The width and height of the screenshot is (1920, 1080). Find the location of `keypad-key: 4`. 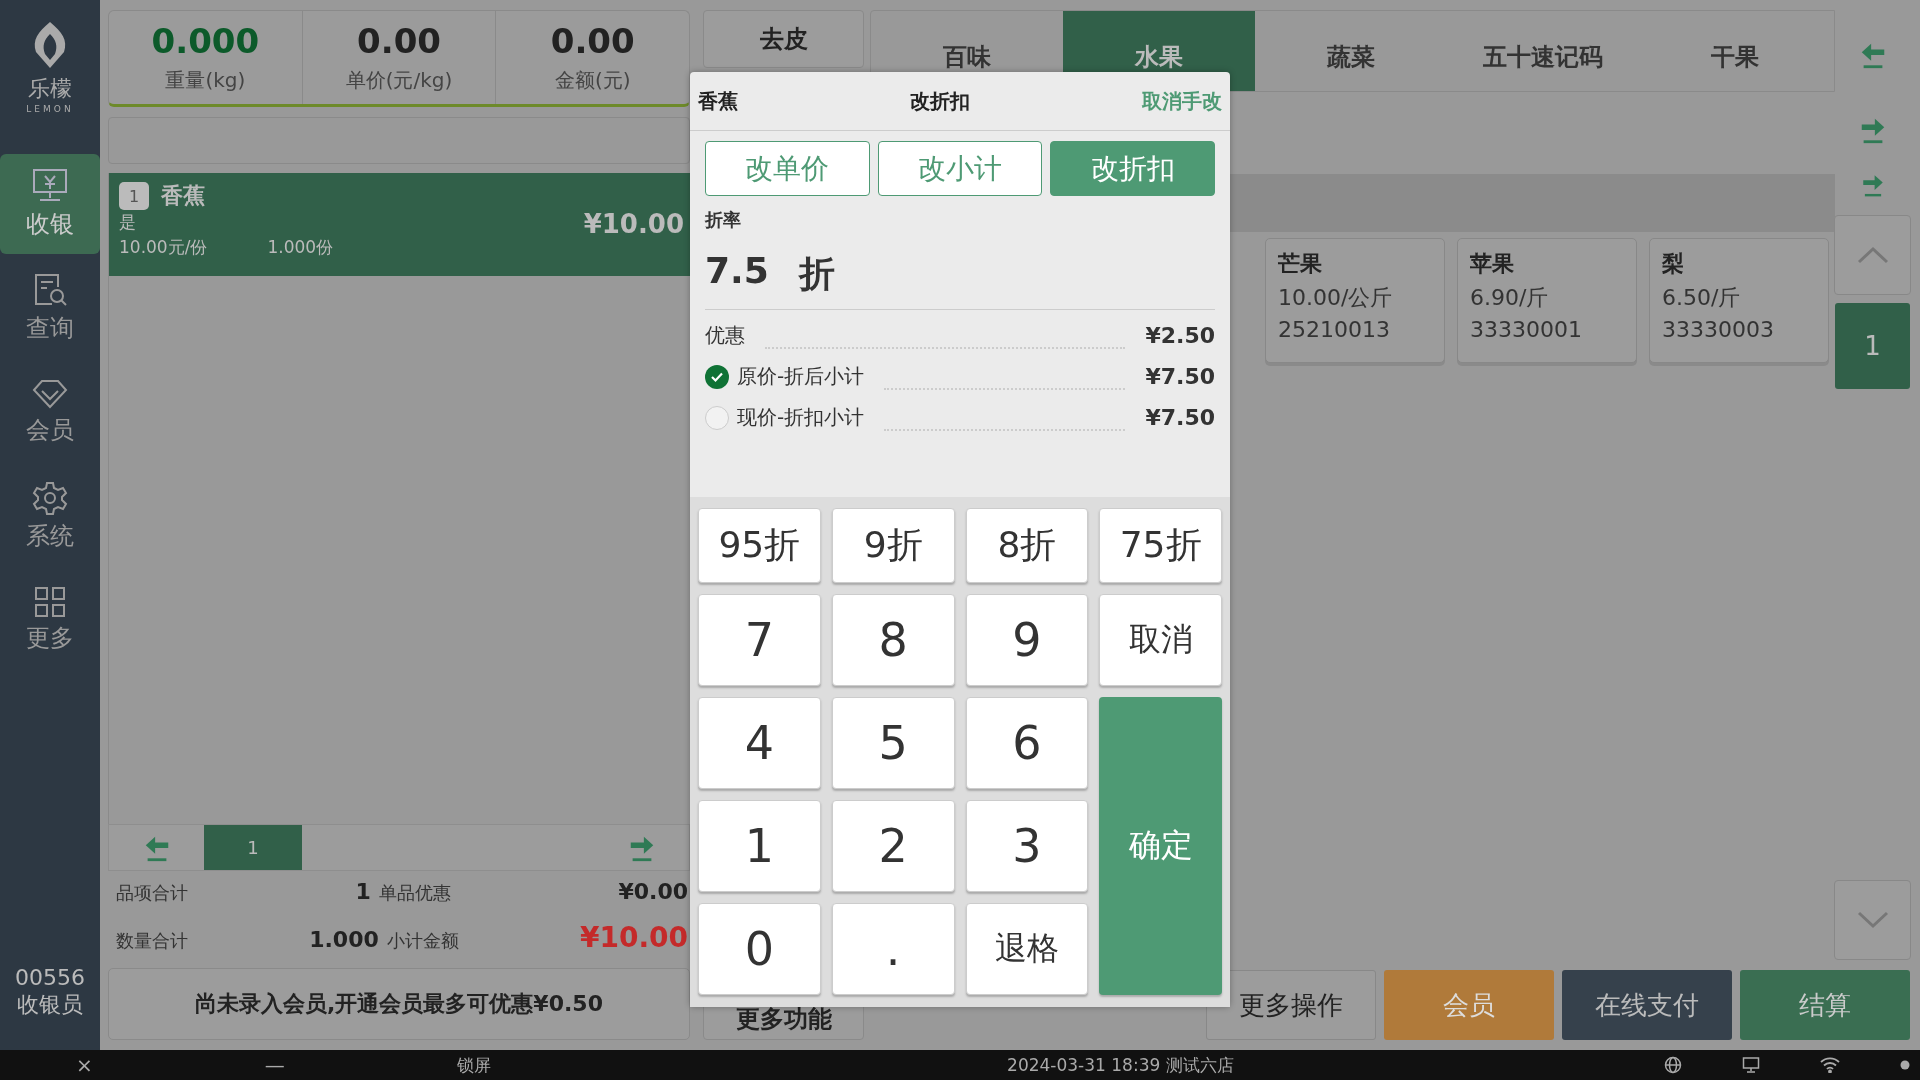

keypad-key: 4 is located at coordinates (759, 743).